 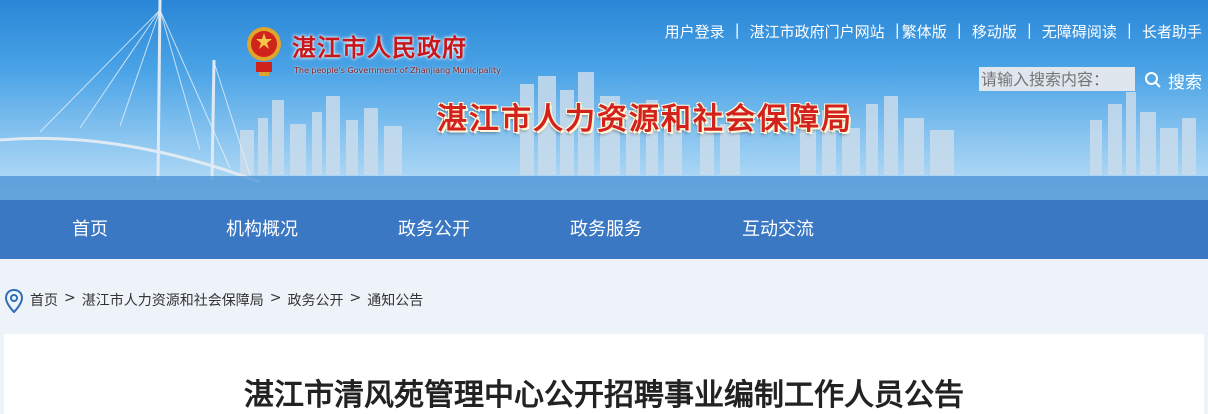 I want to click on search-button-label: 搜索, so click(x=1185, y=82).